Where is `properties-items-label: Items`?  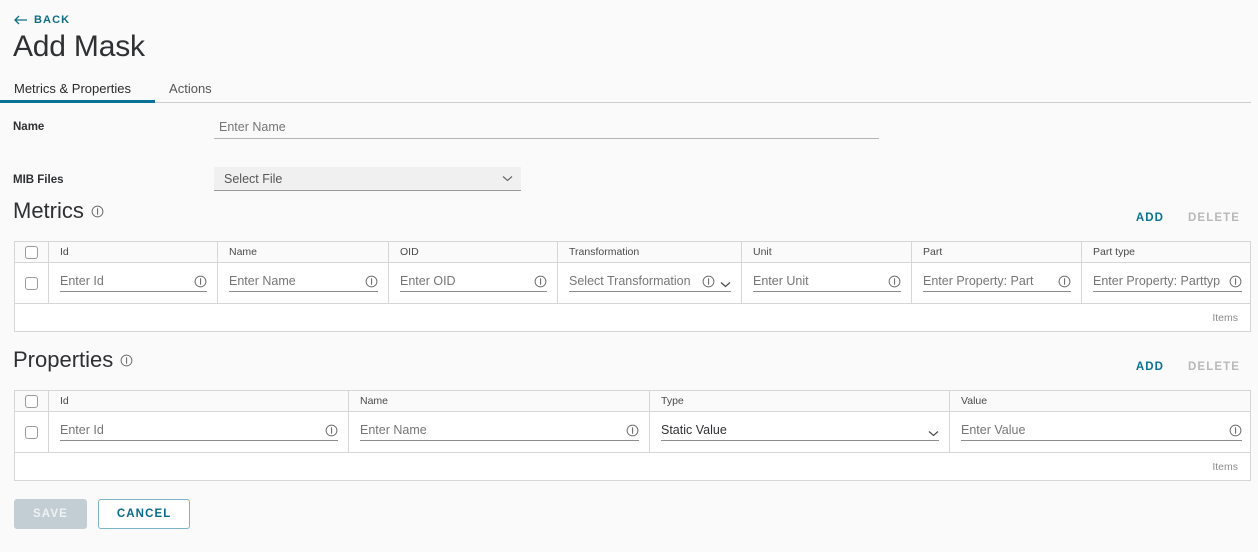
properties-items-label: Items is located at coordinates (1225, 466).